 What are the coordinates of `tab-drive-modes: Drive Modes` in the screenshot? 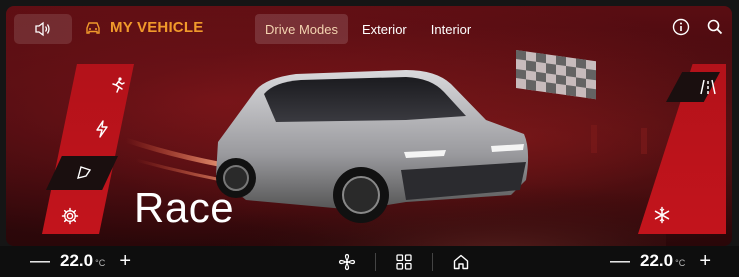 It's located at (301, 29).